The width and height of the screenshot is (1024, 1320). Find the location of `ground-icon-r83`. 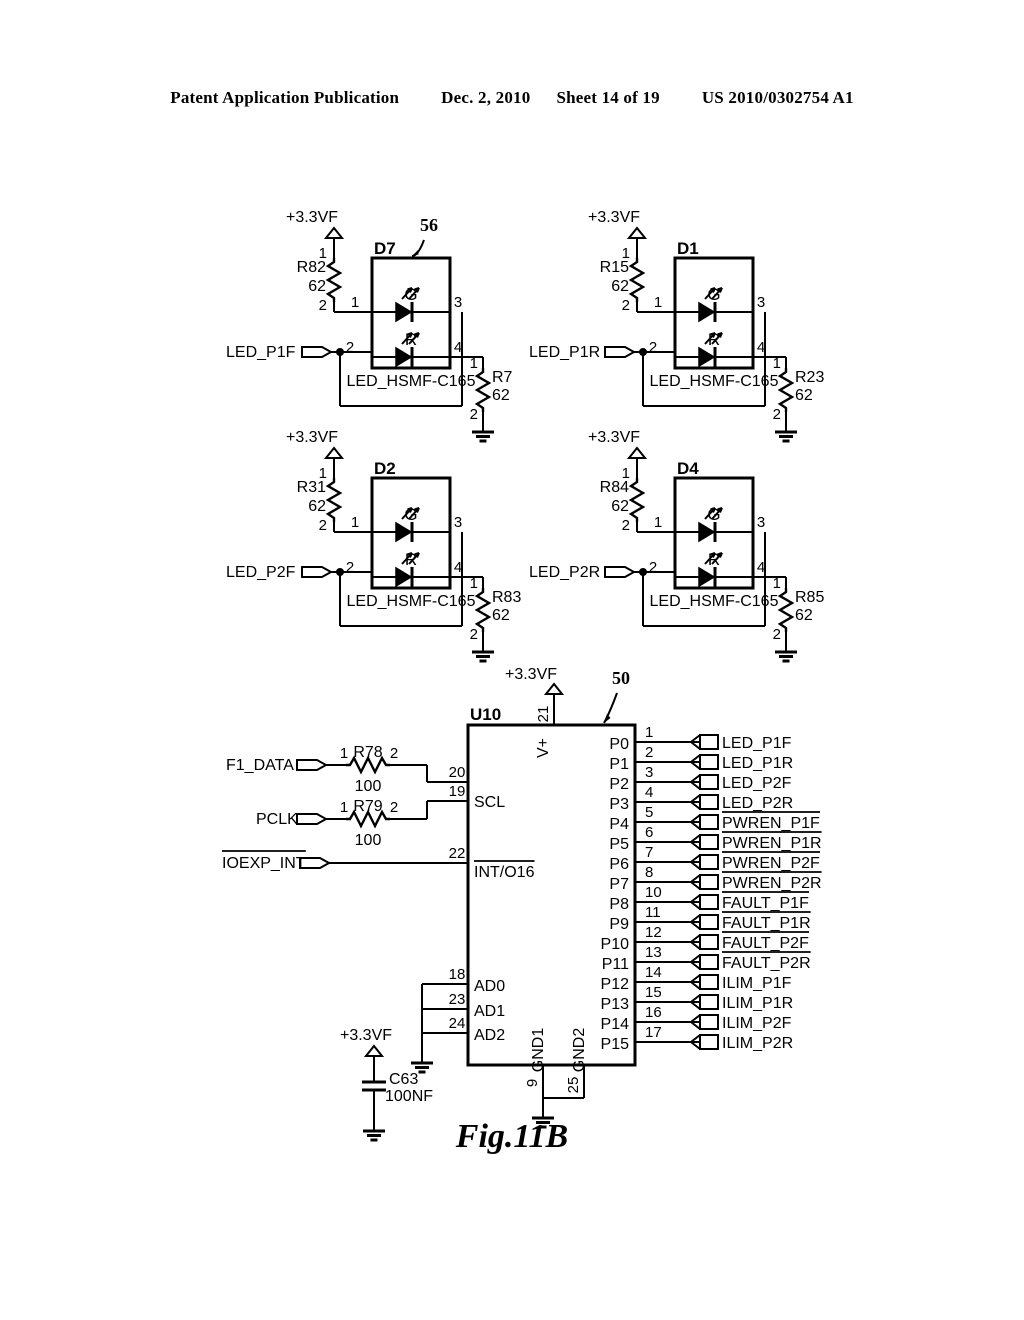

ground-icon-r83 is located at coordinates (483, 652).